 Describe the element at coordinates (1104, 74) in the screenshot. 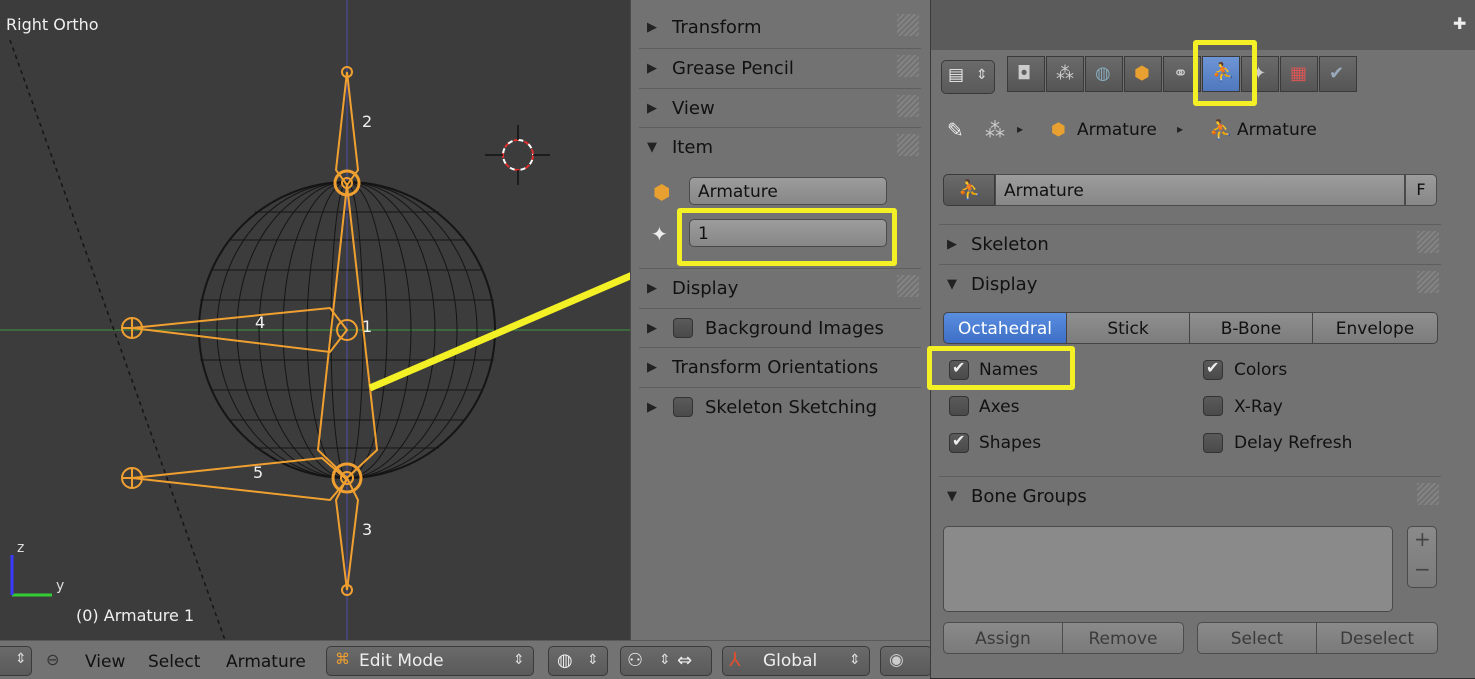

I see `tab-world: ◍` at that location.